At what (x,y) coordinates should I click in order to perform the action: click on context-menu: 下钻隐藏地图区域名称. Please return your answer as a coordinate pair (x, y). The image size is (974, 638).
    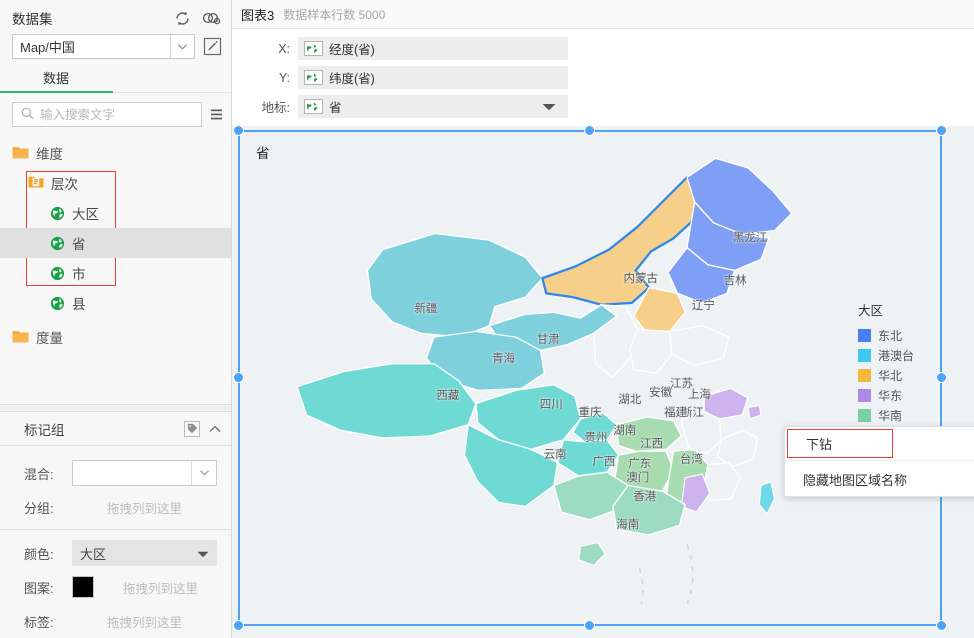
    Looking at the image, I should click on (879, 461).